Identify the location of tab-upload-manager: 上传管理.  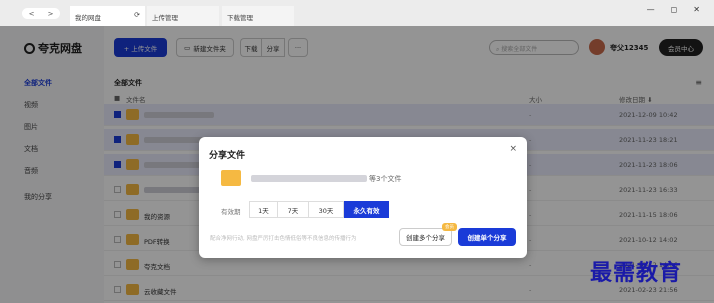
(183, 16).